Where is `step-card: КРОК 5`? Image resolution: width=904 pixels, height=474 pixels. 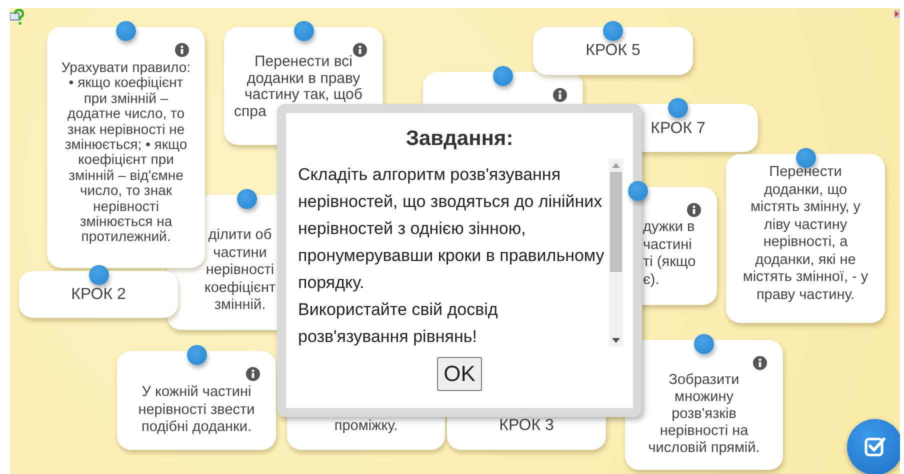
step-card: КРОК 5 is located at coordinates (613, 51).